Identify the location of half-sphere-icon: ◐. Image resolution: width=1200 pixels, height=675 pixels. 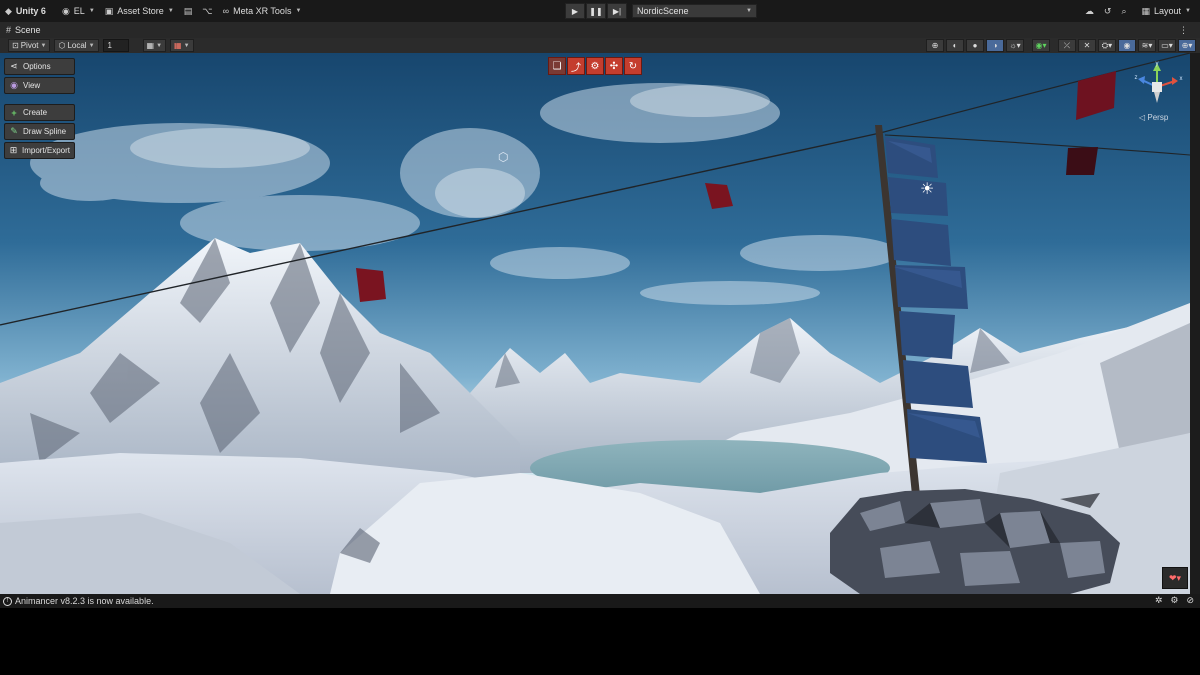
(955, 45).